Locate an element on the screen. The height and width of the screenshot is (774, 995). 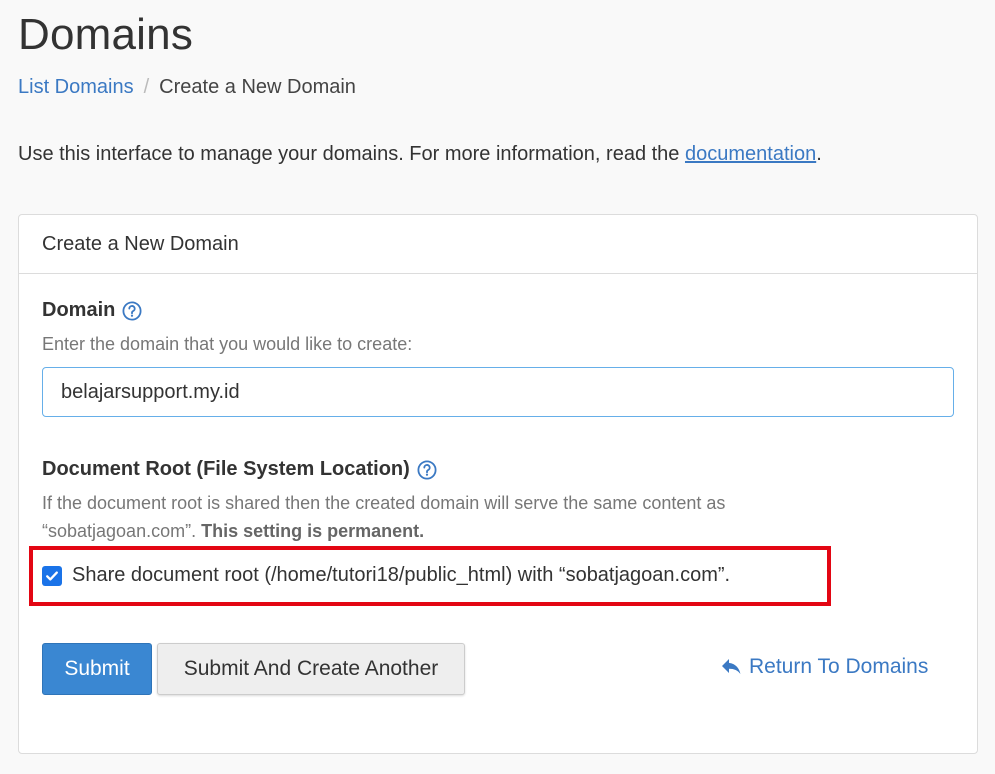
breadcrumb-list-domains-link: List Domains is located at coordinates (76, 87).